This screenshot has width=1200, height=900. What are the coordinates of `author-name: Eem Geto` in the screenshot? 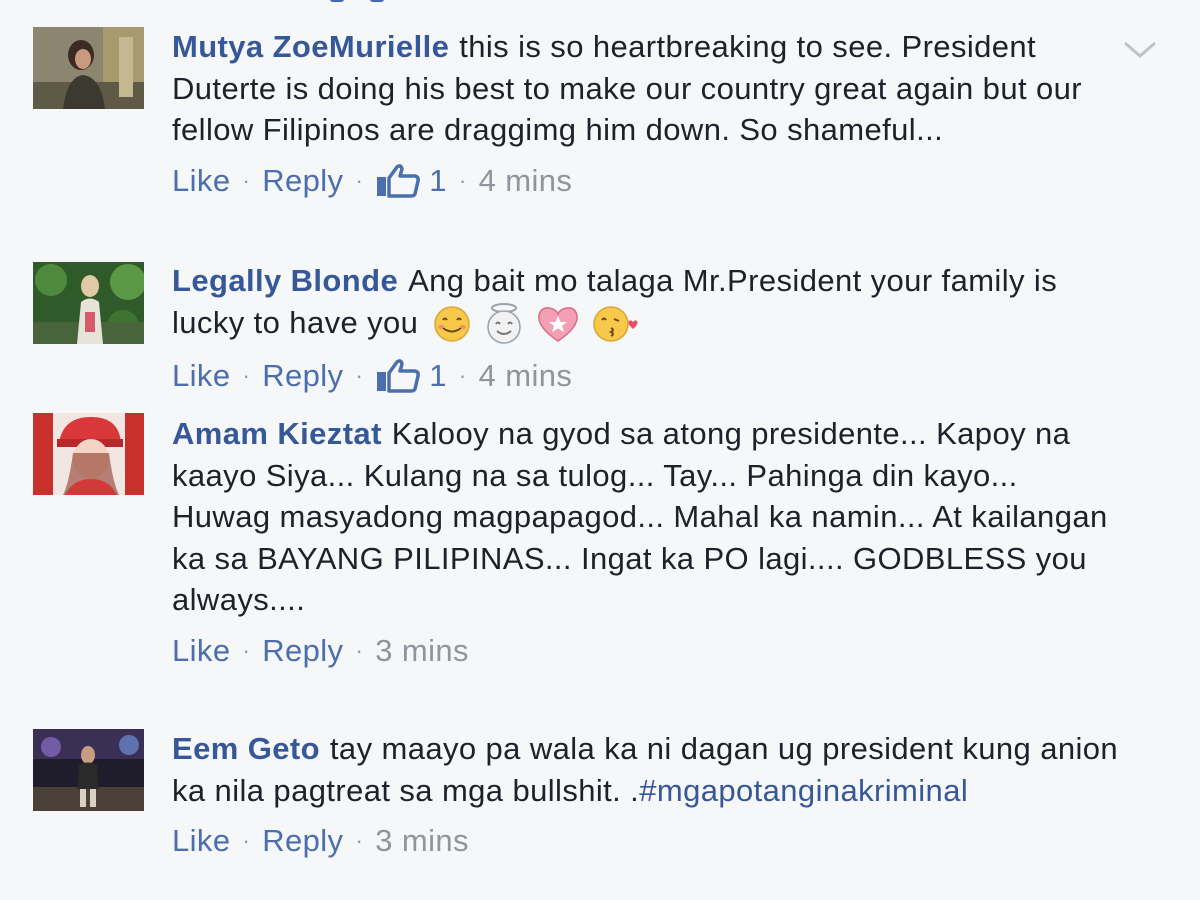 It's located at (246, 748).